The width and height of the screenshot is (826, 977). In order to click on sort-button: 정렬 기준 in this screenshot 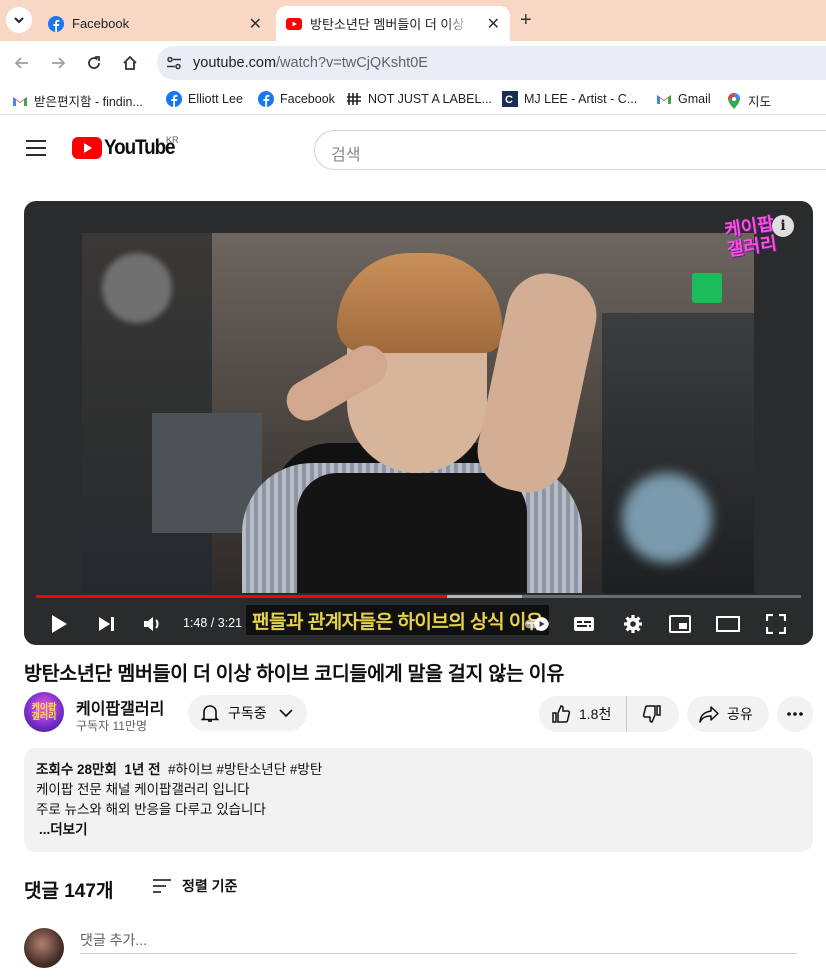, I will do `click(194, 886)`.